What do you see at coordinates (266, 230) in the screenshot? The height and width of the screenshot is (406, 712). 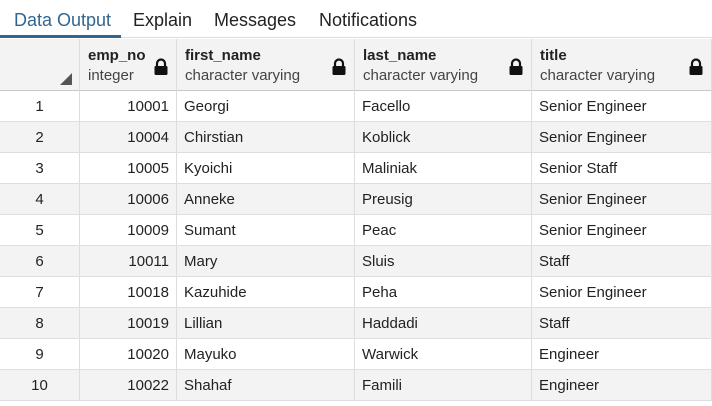 I see `cell-first-name: Sumant` at bounding box center [266, 230].